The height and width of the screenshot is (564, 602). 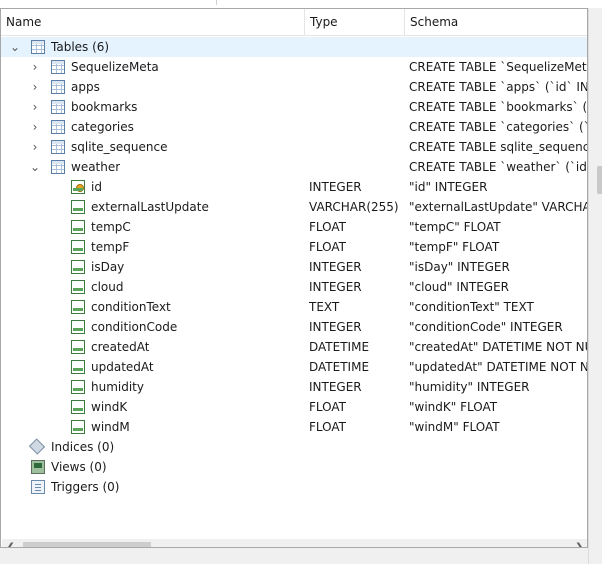 What do you see at coordinates (455, 227) in the screenshot?
I see `field-schema: "tempC" FLOAT` at bounding box center [455, 227].